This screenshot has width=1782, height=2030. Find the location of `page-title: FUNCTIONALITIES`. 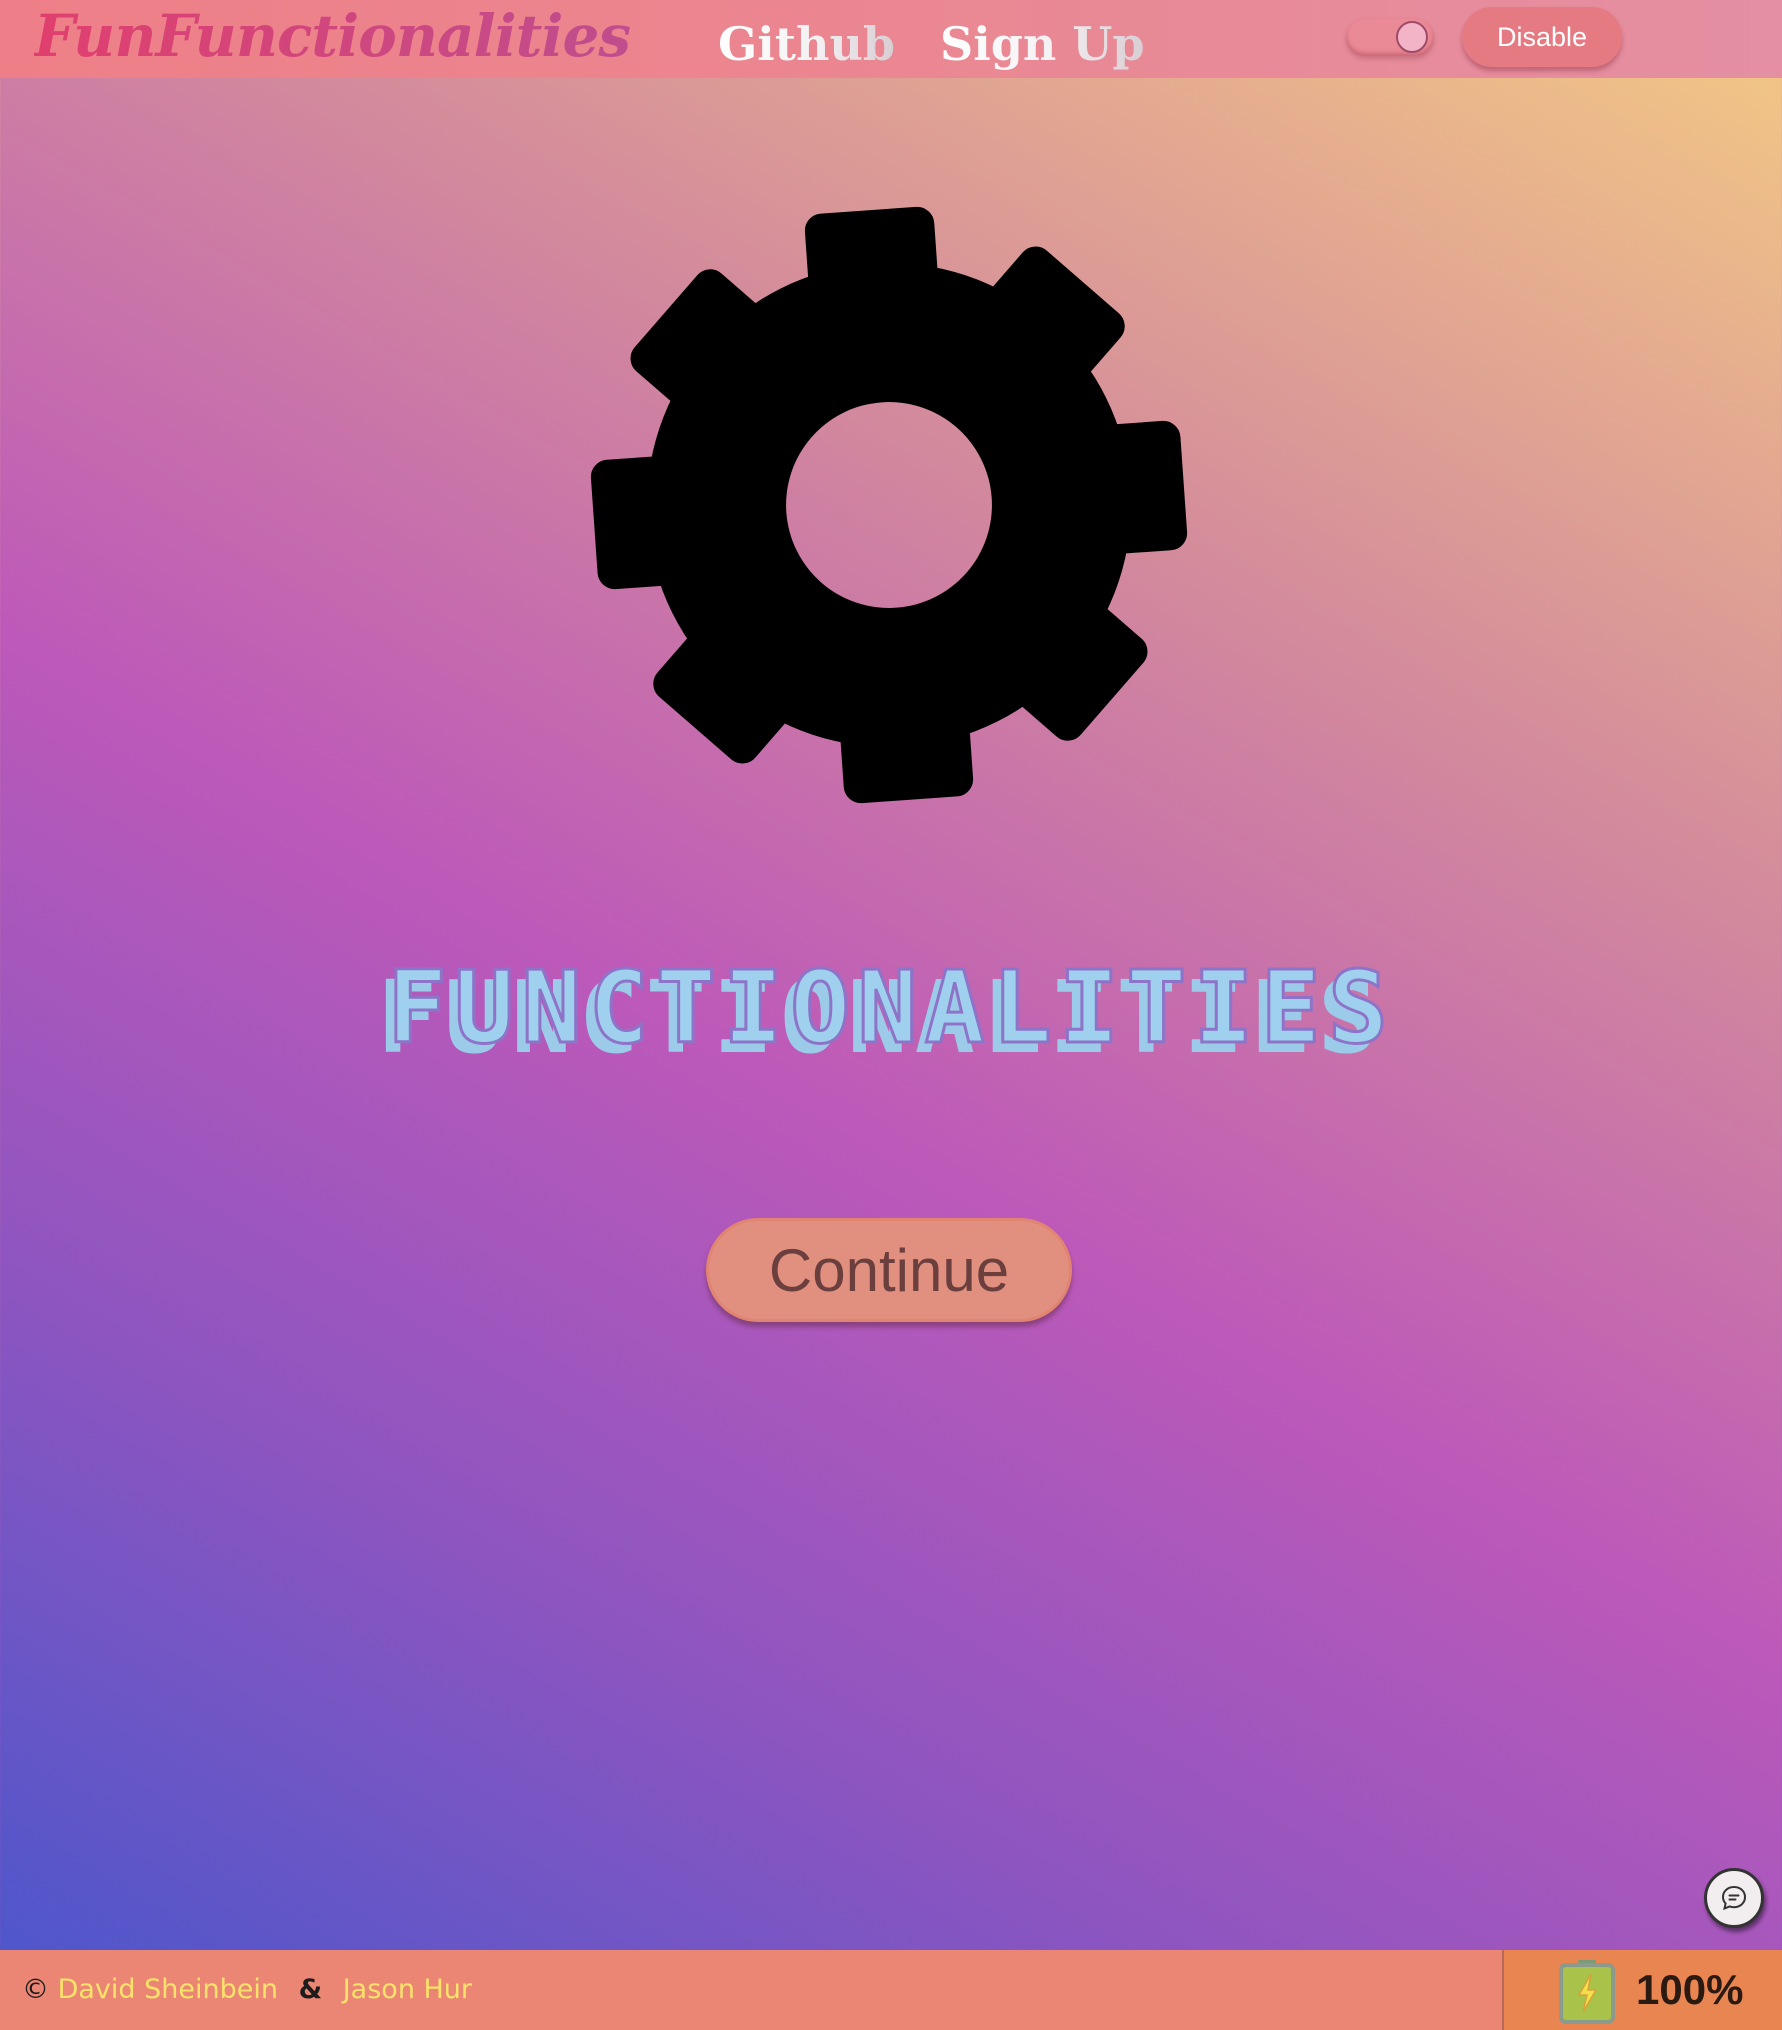

page-title: FUNCTIONALITIES is located at coordinates (890, 1008).